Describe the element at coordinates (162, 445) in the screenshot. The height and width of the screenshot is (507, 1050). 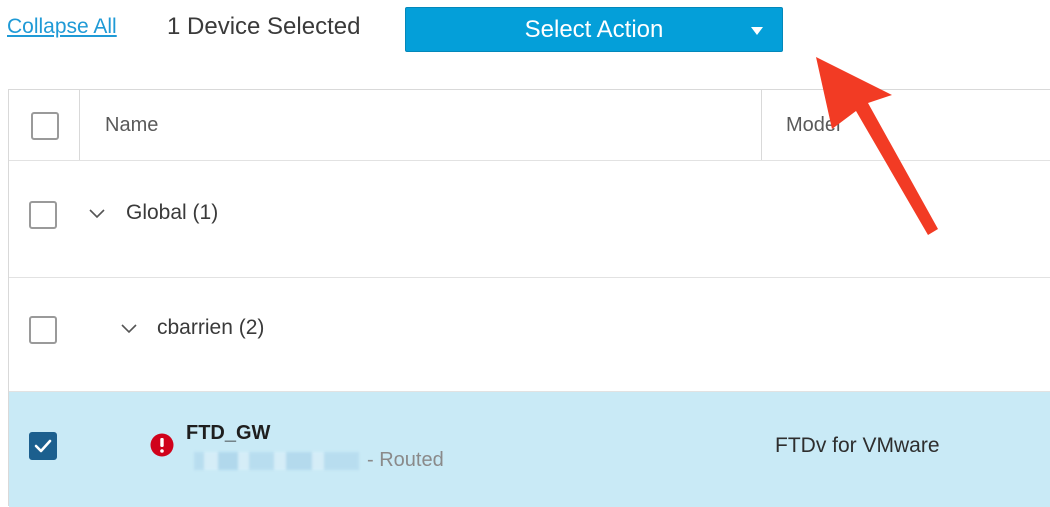
I see `error-icon` at that location.